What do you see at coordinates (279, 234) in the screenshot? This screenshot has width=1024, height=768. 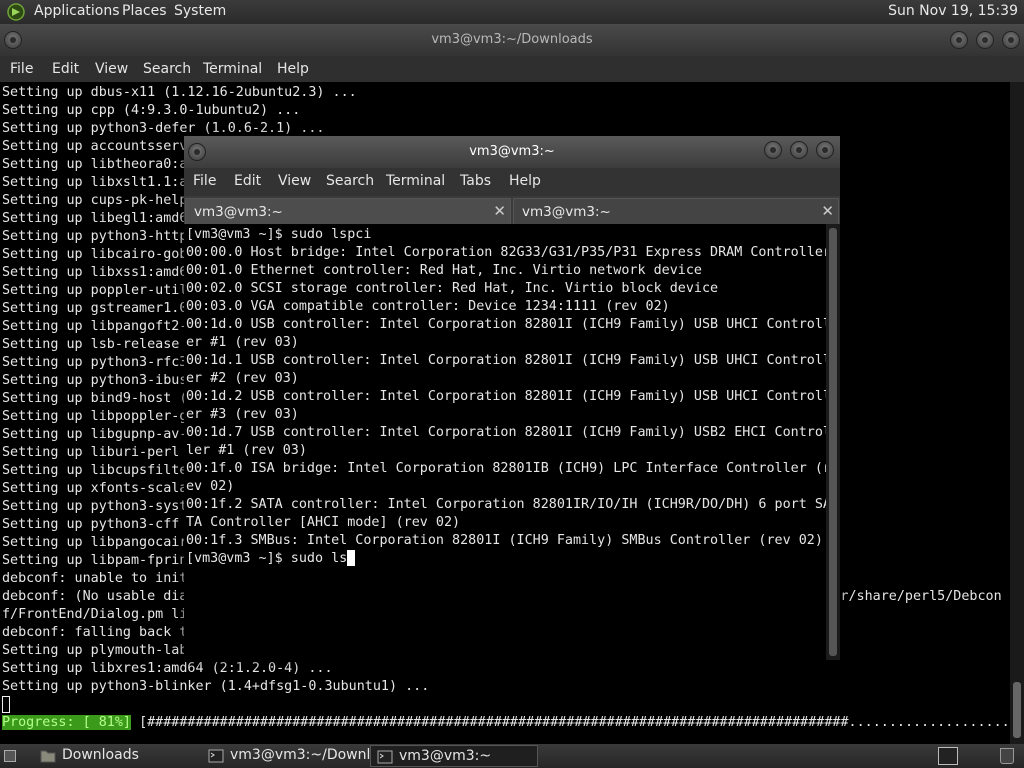 I see `terminal-line: [vm3@vm3 ~]$ sudo lspci` at bounding box center [279, 234].